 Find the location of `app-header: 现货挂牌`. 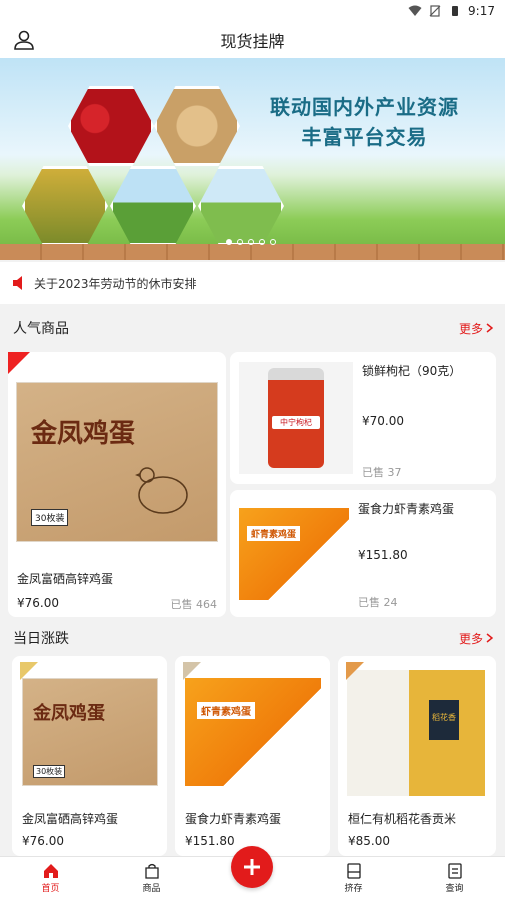

app-header: 现货挂牌 is located at coordinates (252, 40).